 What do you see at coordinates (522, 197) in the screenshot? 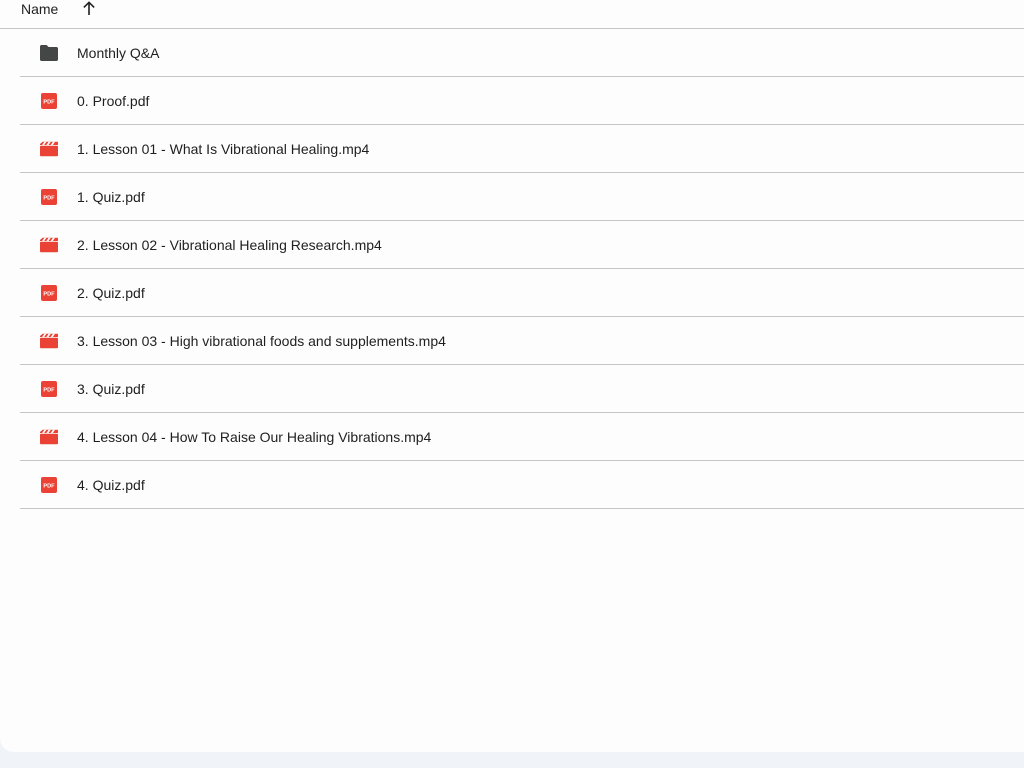
I see `list-item: PDF 1. Quiz.pdf` at bounding box center [522, 197].